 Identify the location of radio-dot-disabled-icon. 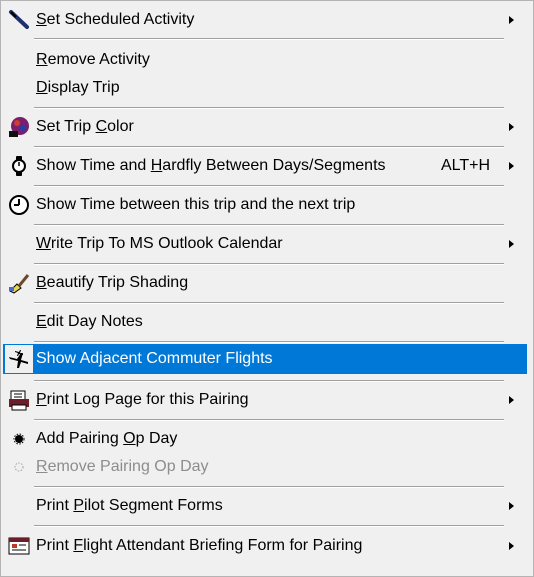
(19, 467).